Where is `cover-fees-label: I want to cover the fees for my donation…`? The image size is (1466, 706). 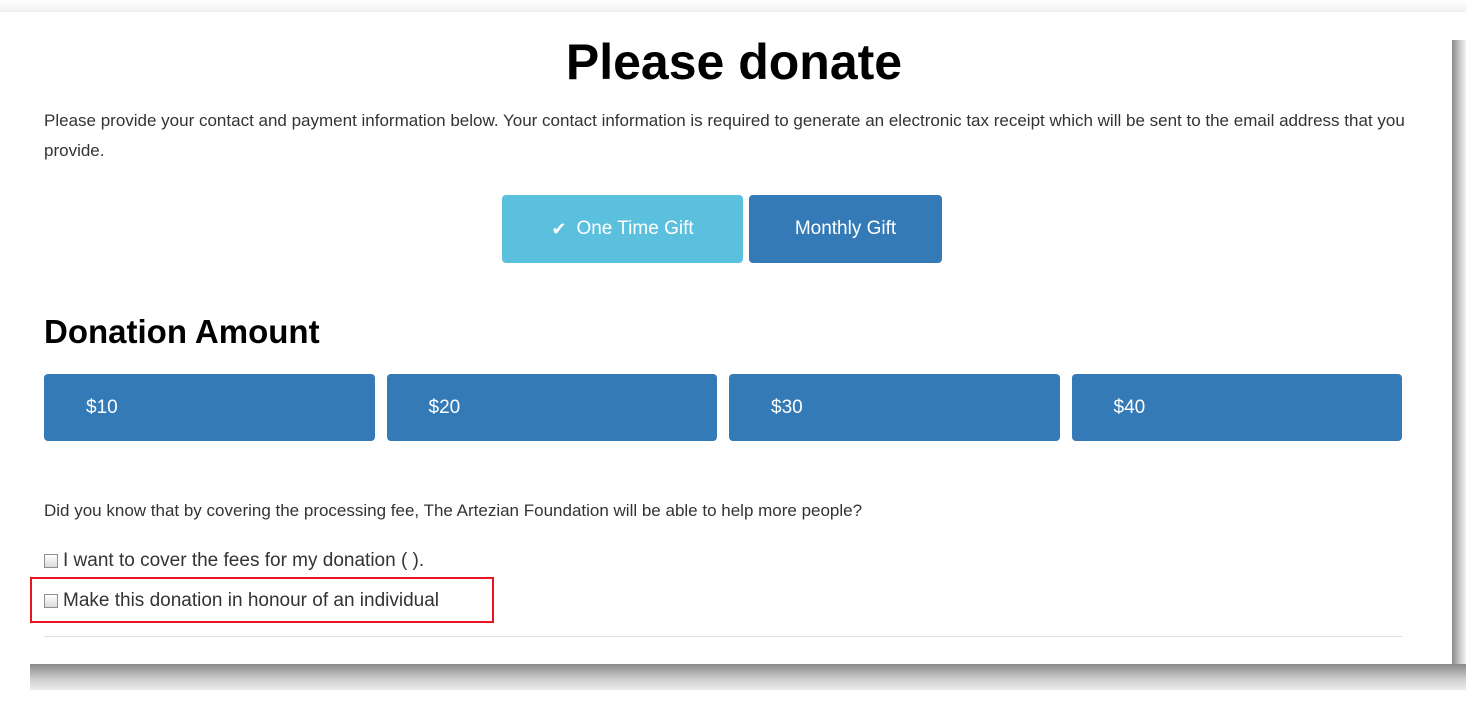
cover-fees-label: I want to cover the fees for my donation… is located at coordinates (244, 560).